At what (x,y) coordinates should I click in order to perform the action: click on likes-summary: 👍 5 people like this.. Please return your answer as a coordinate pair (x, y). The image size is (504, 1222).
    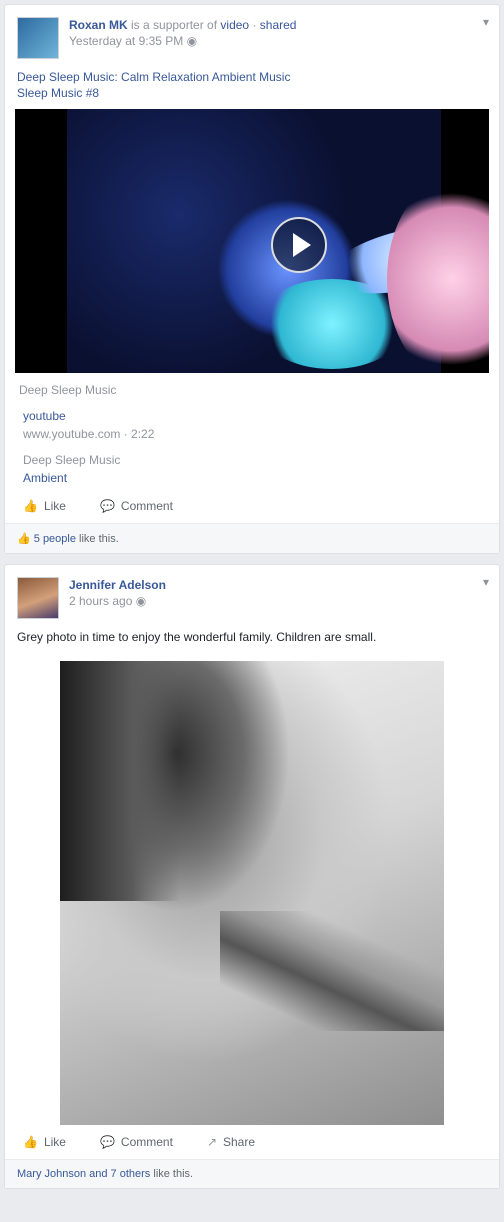
    Looking at the image, I should click on (252, 538).